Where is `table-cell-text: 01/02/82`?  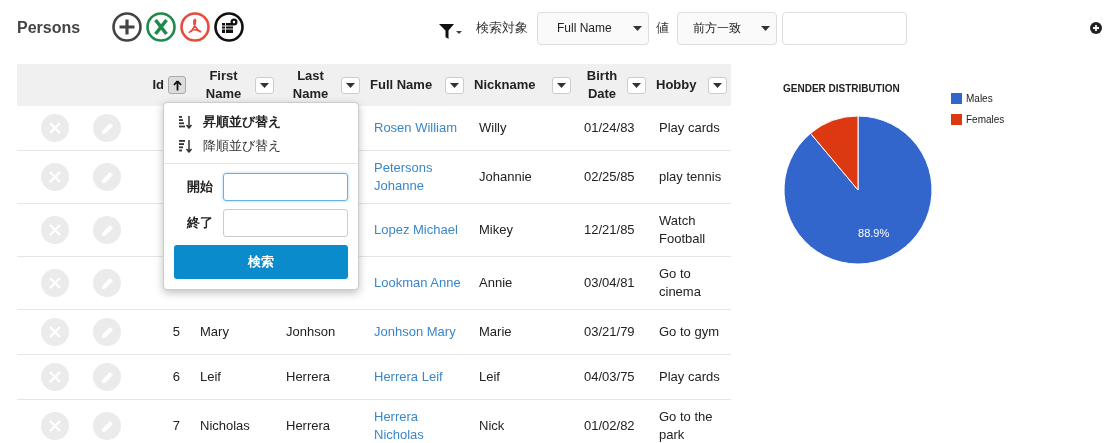
table-cell-text: 01/02/82 is located at coordinates (610, 426).